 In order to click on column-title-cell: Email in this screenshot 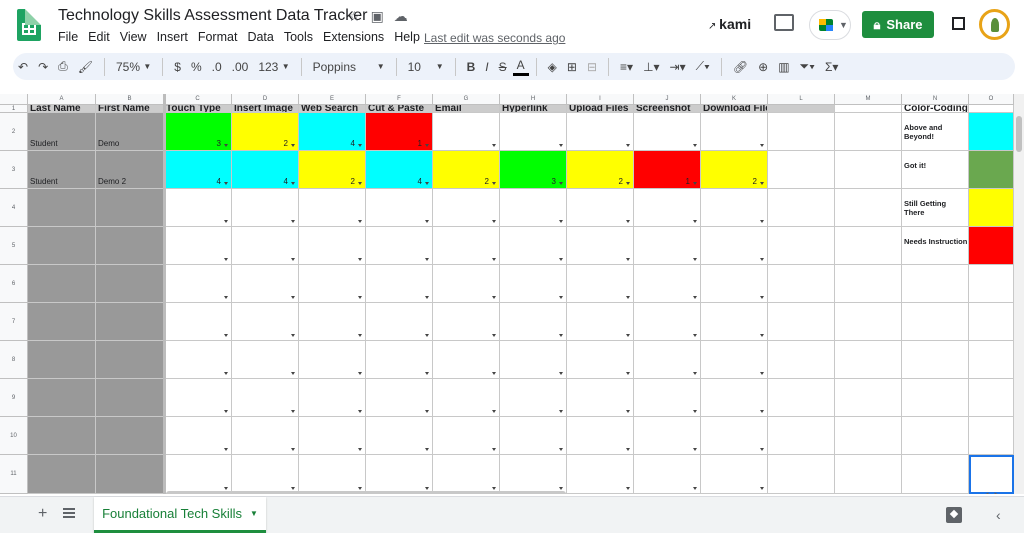, I will do `click(466, 109)`.